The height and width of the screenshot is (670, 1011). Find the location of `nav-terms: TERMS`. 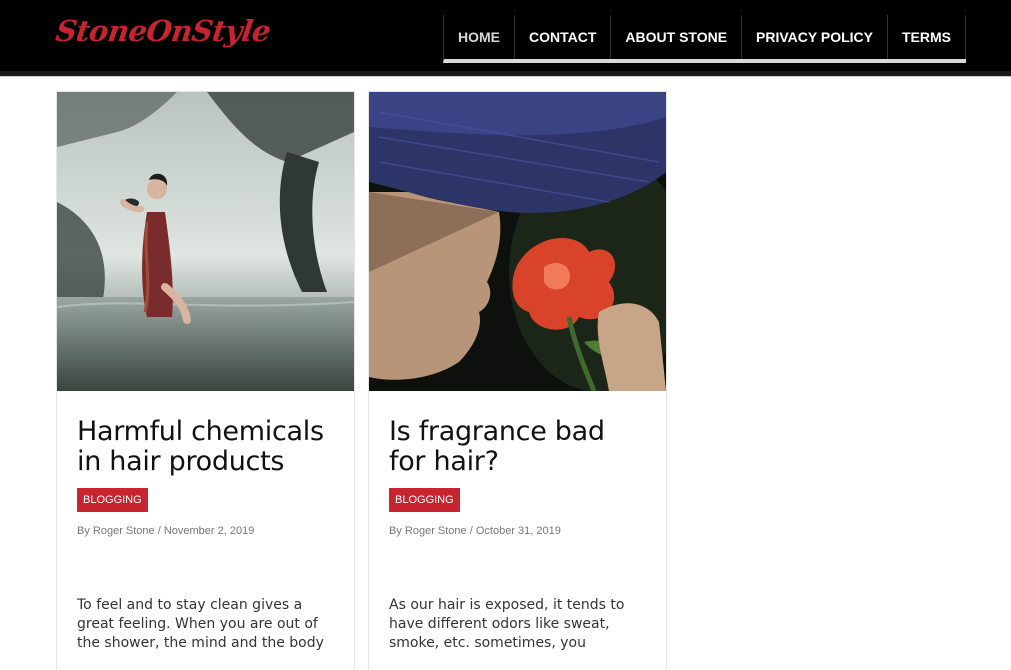

nav-terms: TERMS is located at coordinates (927, 37).